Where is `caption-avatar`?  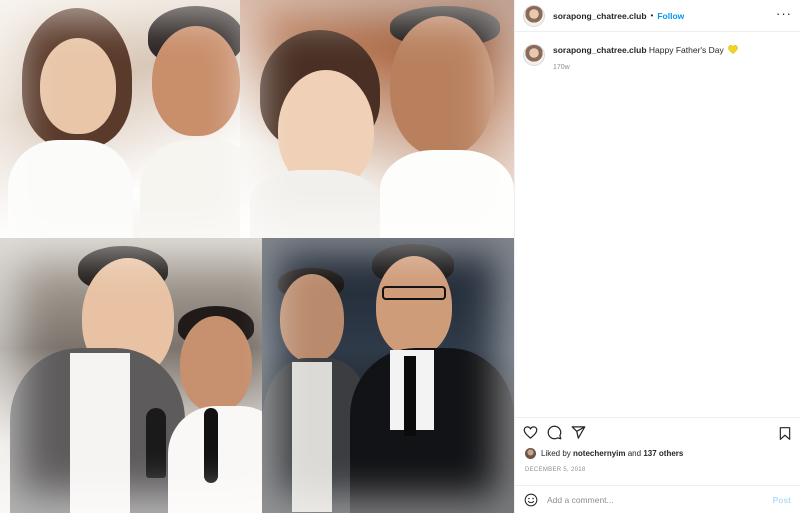
caption-avatar is located at coordinates (534, 55).